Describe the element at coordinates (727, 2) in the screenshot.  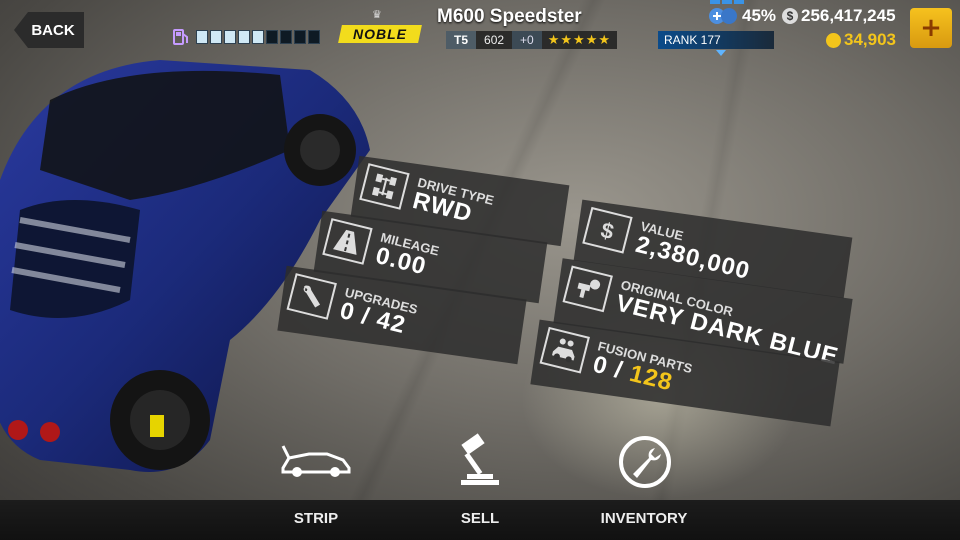
I see `progress-segments` at that location.